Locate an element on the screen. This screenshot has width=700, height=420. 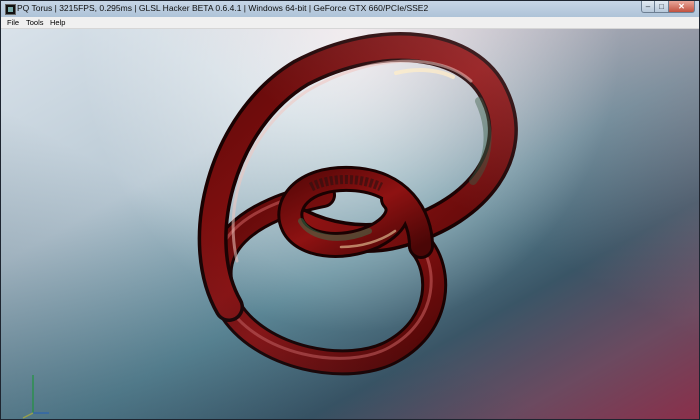
menu-tools: Tools is located at coordinates (35, 22).